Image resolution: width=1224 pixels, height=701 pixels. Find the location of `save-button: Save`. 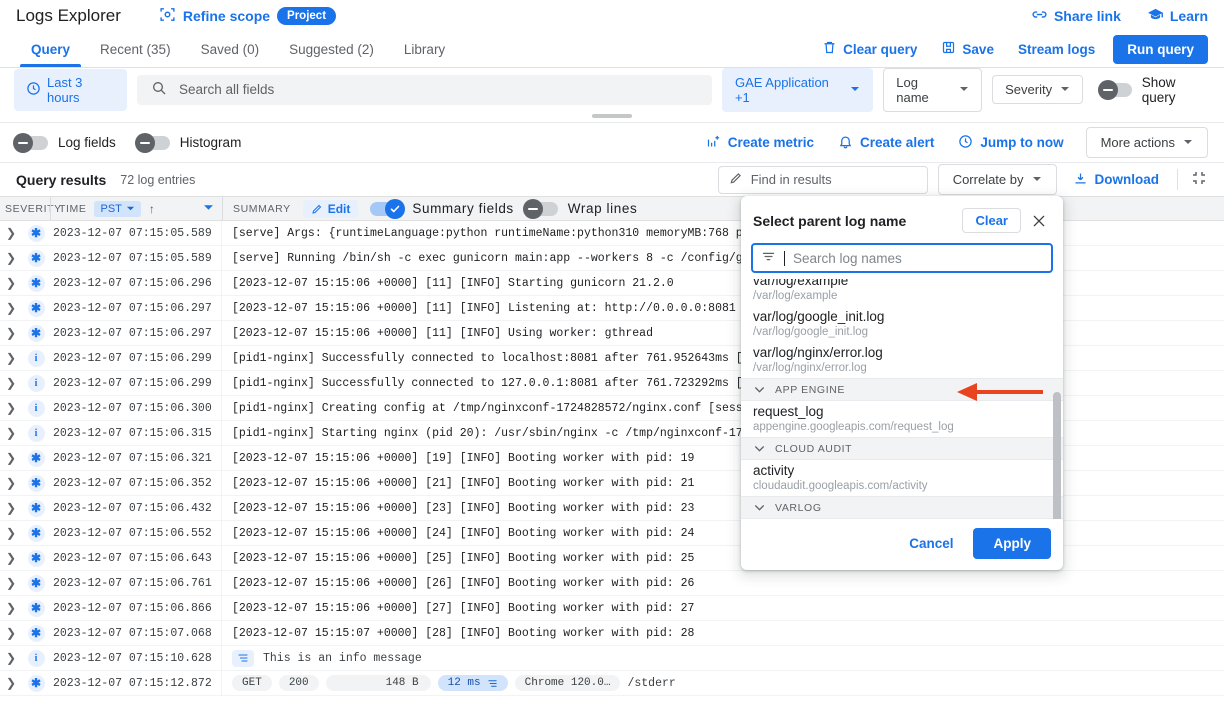

save-button: Save is located at coordinates (967, 49).